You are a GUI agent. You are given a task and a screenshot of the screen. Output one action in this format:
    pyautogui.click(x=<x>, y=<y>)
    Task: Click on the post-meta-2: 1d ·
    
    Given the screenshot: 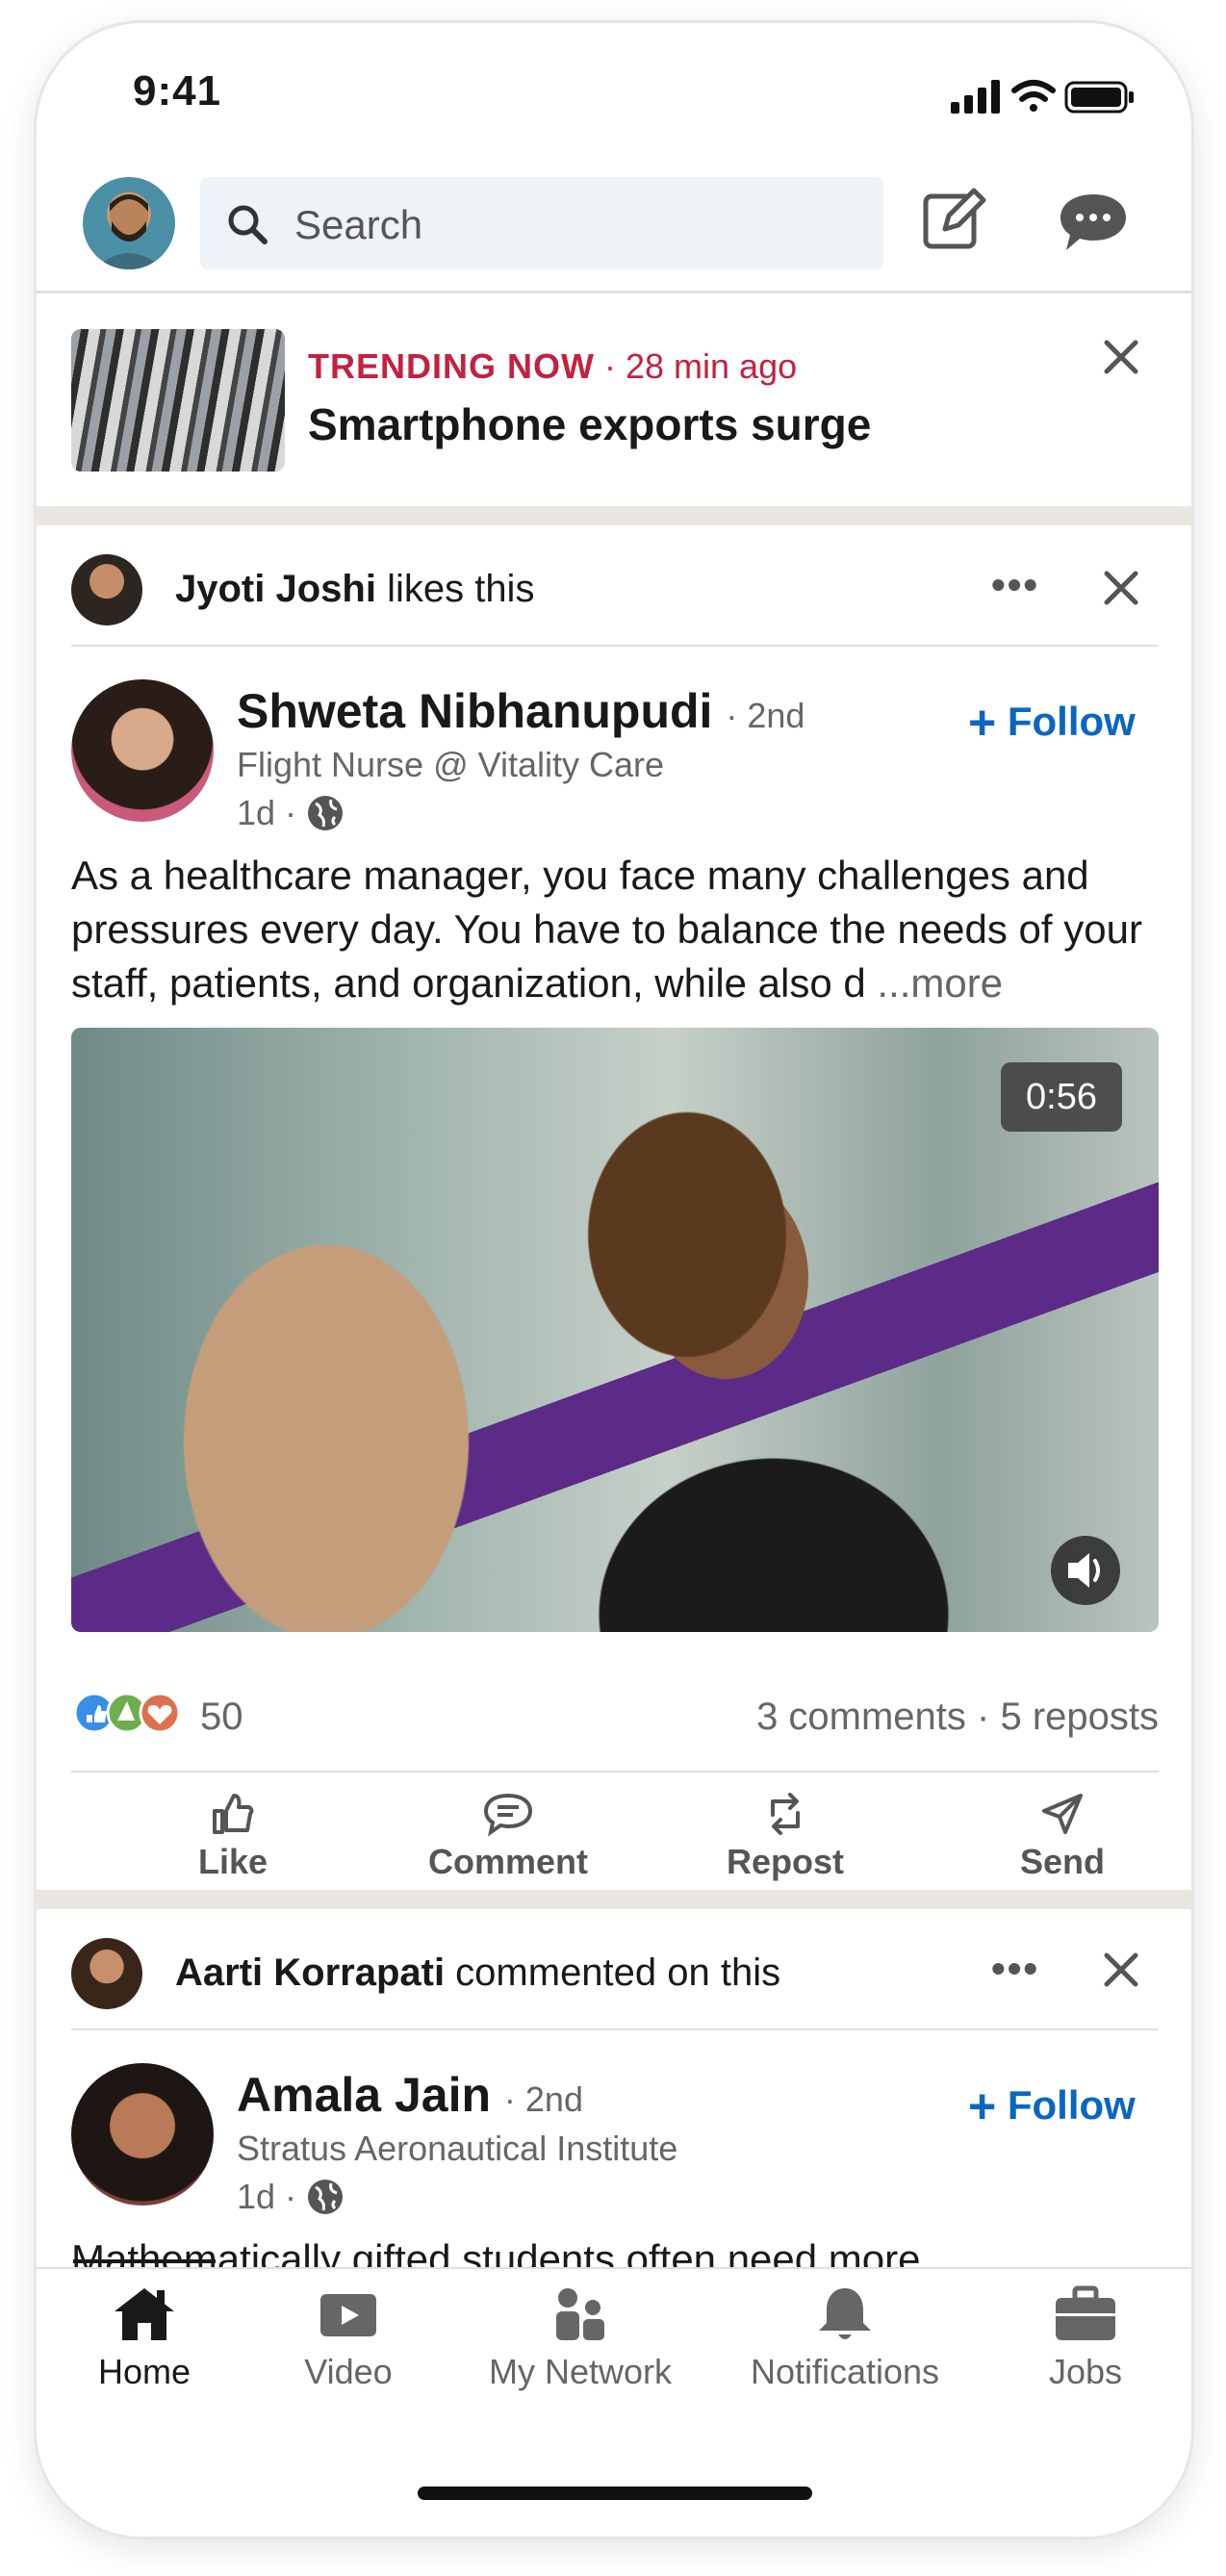 What is the action you would take?
    pyautogui.click(x=291, y=2197)
    